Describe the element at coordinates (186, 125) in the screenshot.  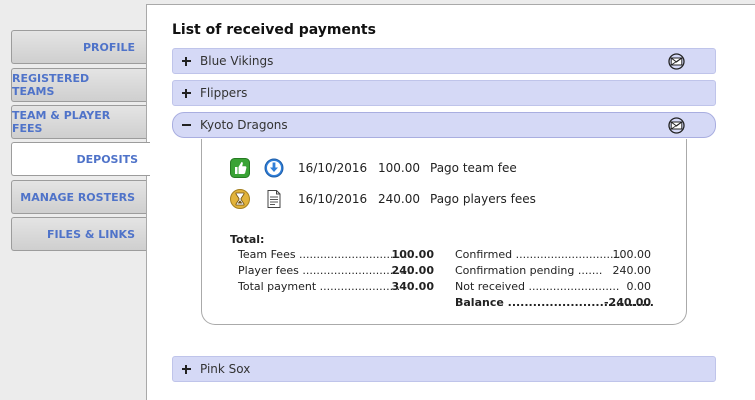
I see `collapse-icon` at that location.